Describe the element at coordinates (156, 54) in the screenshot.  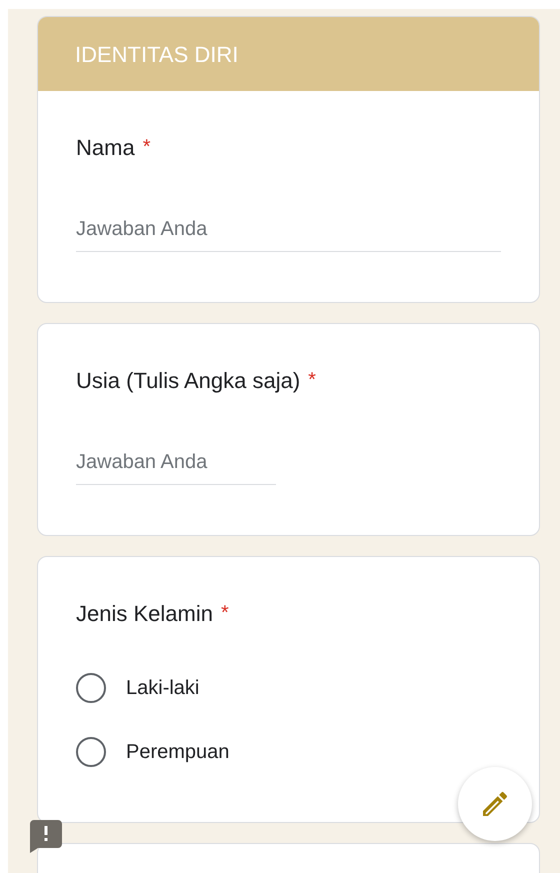
I see `section-title: IDENTITAS DIRI` at that location.